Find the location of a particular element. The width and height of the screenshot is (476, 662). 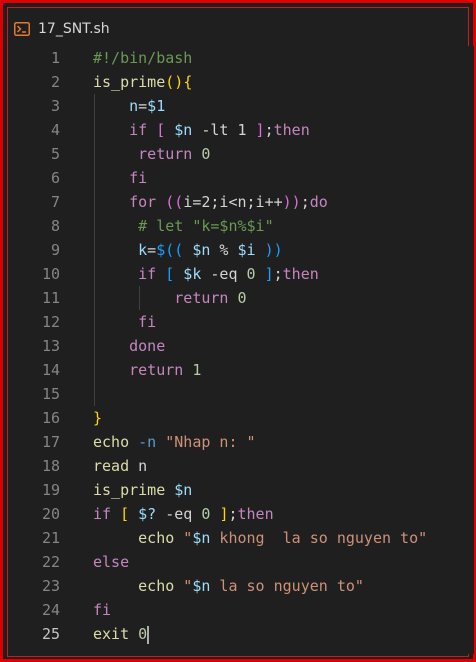

code-line: 17 echo -n "Nhap n: " is located at coordinates (244, 442).